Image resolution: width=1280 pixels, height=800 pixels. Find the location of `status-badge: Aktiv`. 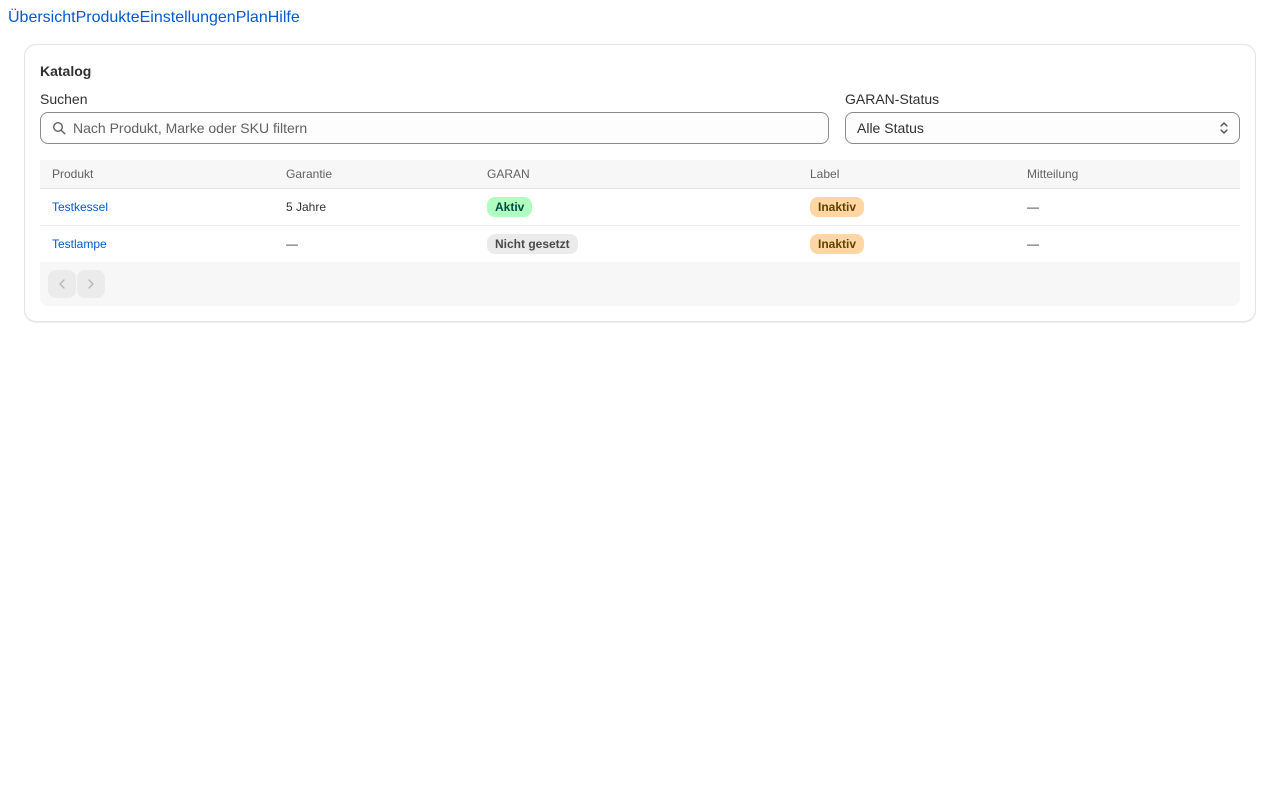

status-badge: Aktiv is located at coordinates (510, 207).